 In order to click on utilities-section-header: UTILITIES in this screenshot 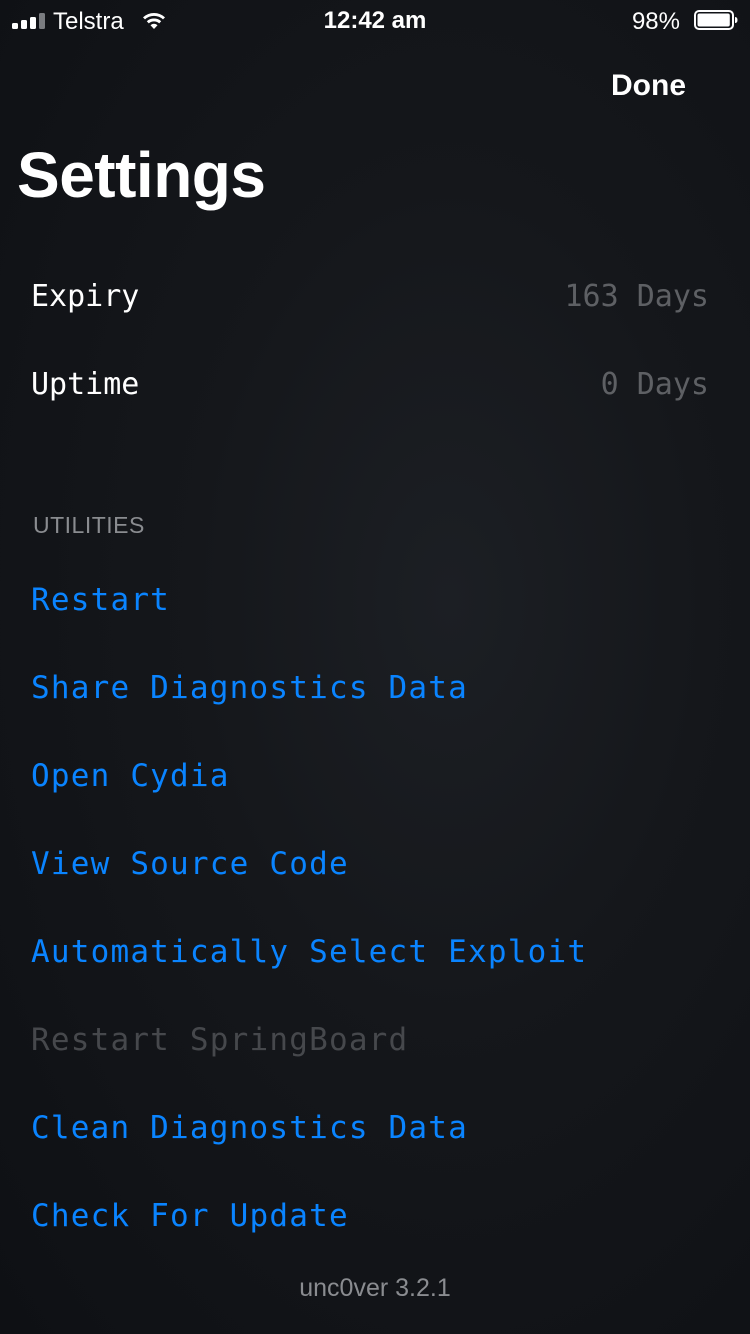, I will do `click(89, 525)`.